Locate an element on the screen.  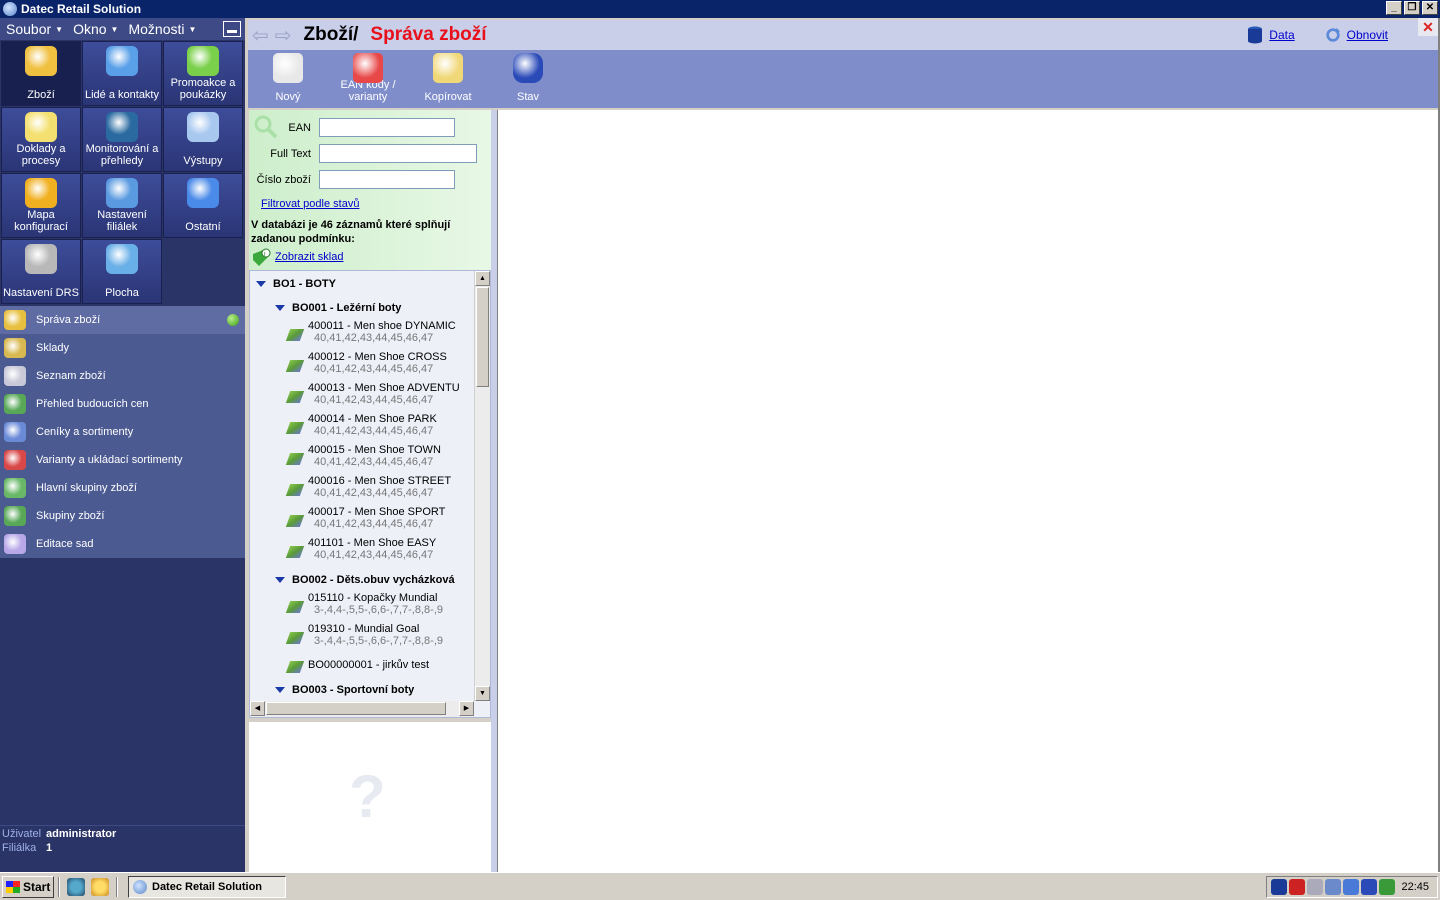
scroll-thumb is located at coordinates (482, 337).